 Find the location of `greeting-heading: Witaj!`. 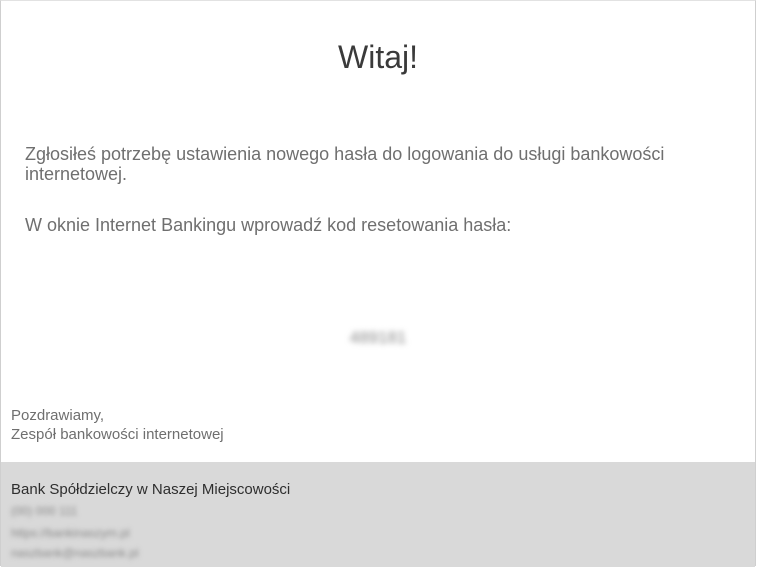

greeting-heading: Witaj! is located at coordinates (378, 57).